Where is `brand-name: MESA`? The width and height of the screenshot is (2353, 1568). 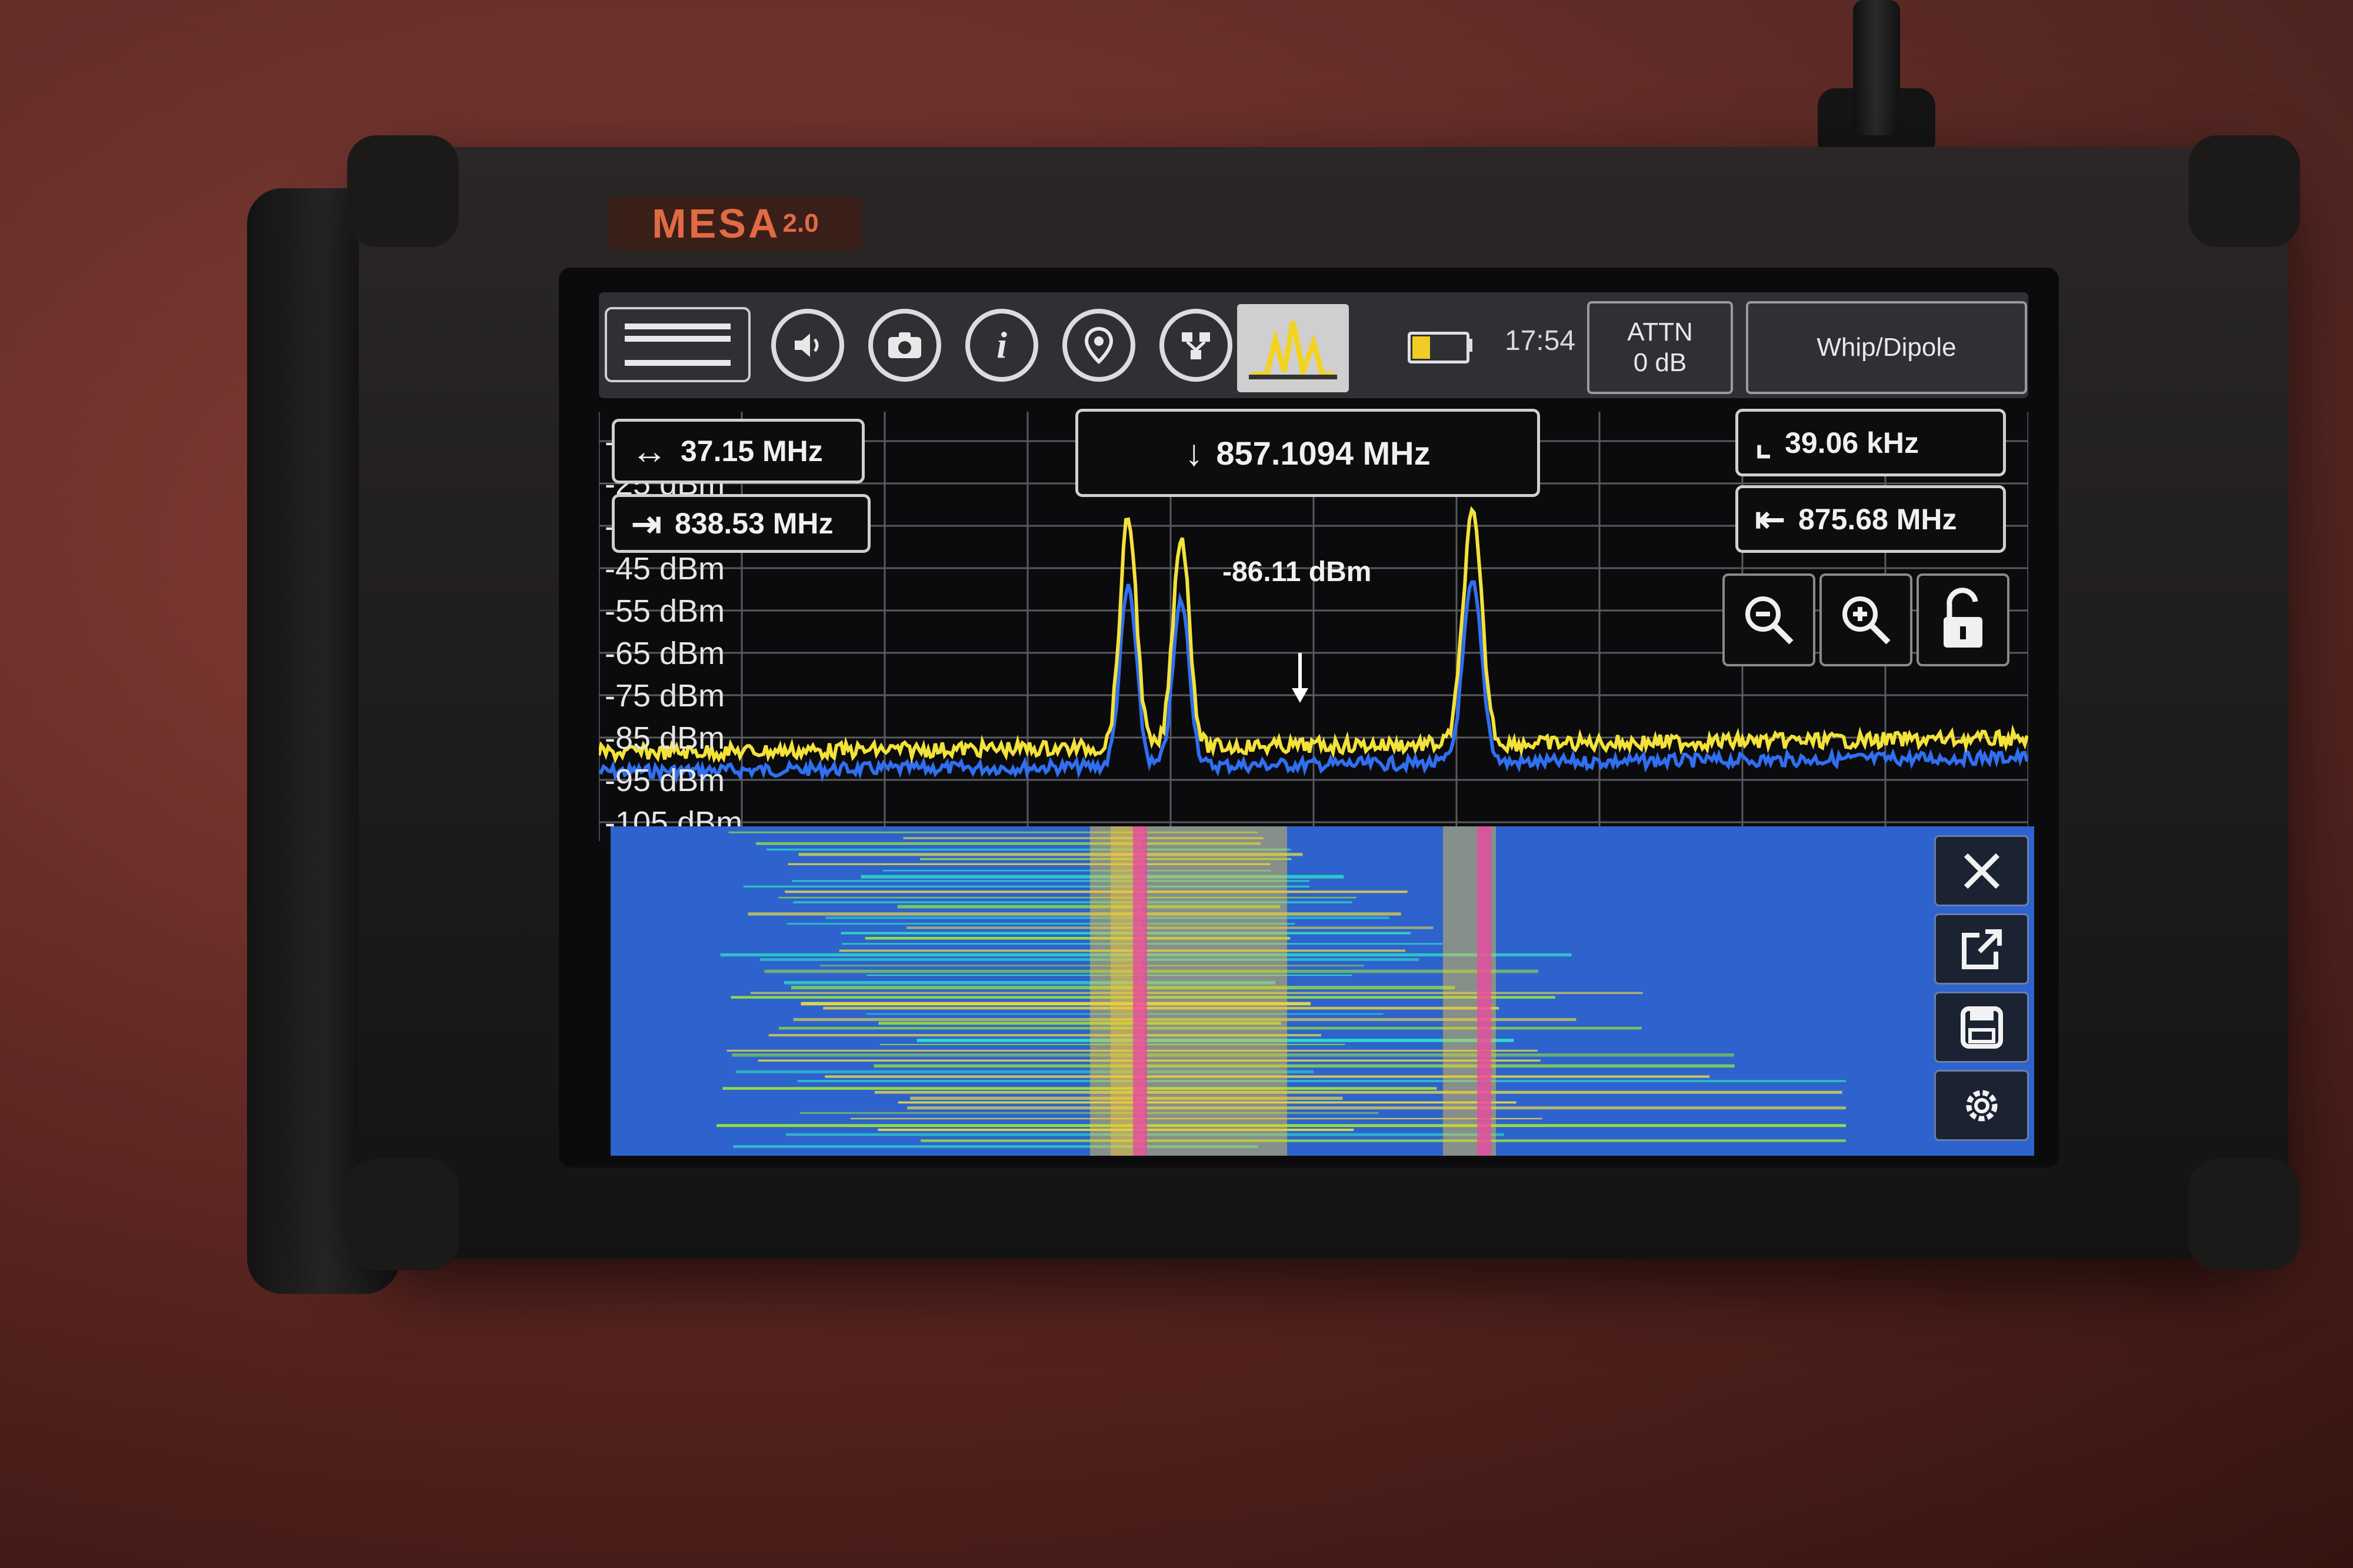 brand-name: MESA is located at coordinates (717, 223).